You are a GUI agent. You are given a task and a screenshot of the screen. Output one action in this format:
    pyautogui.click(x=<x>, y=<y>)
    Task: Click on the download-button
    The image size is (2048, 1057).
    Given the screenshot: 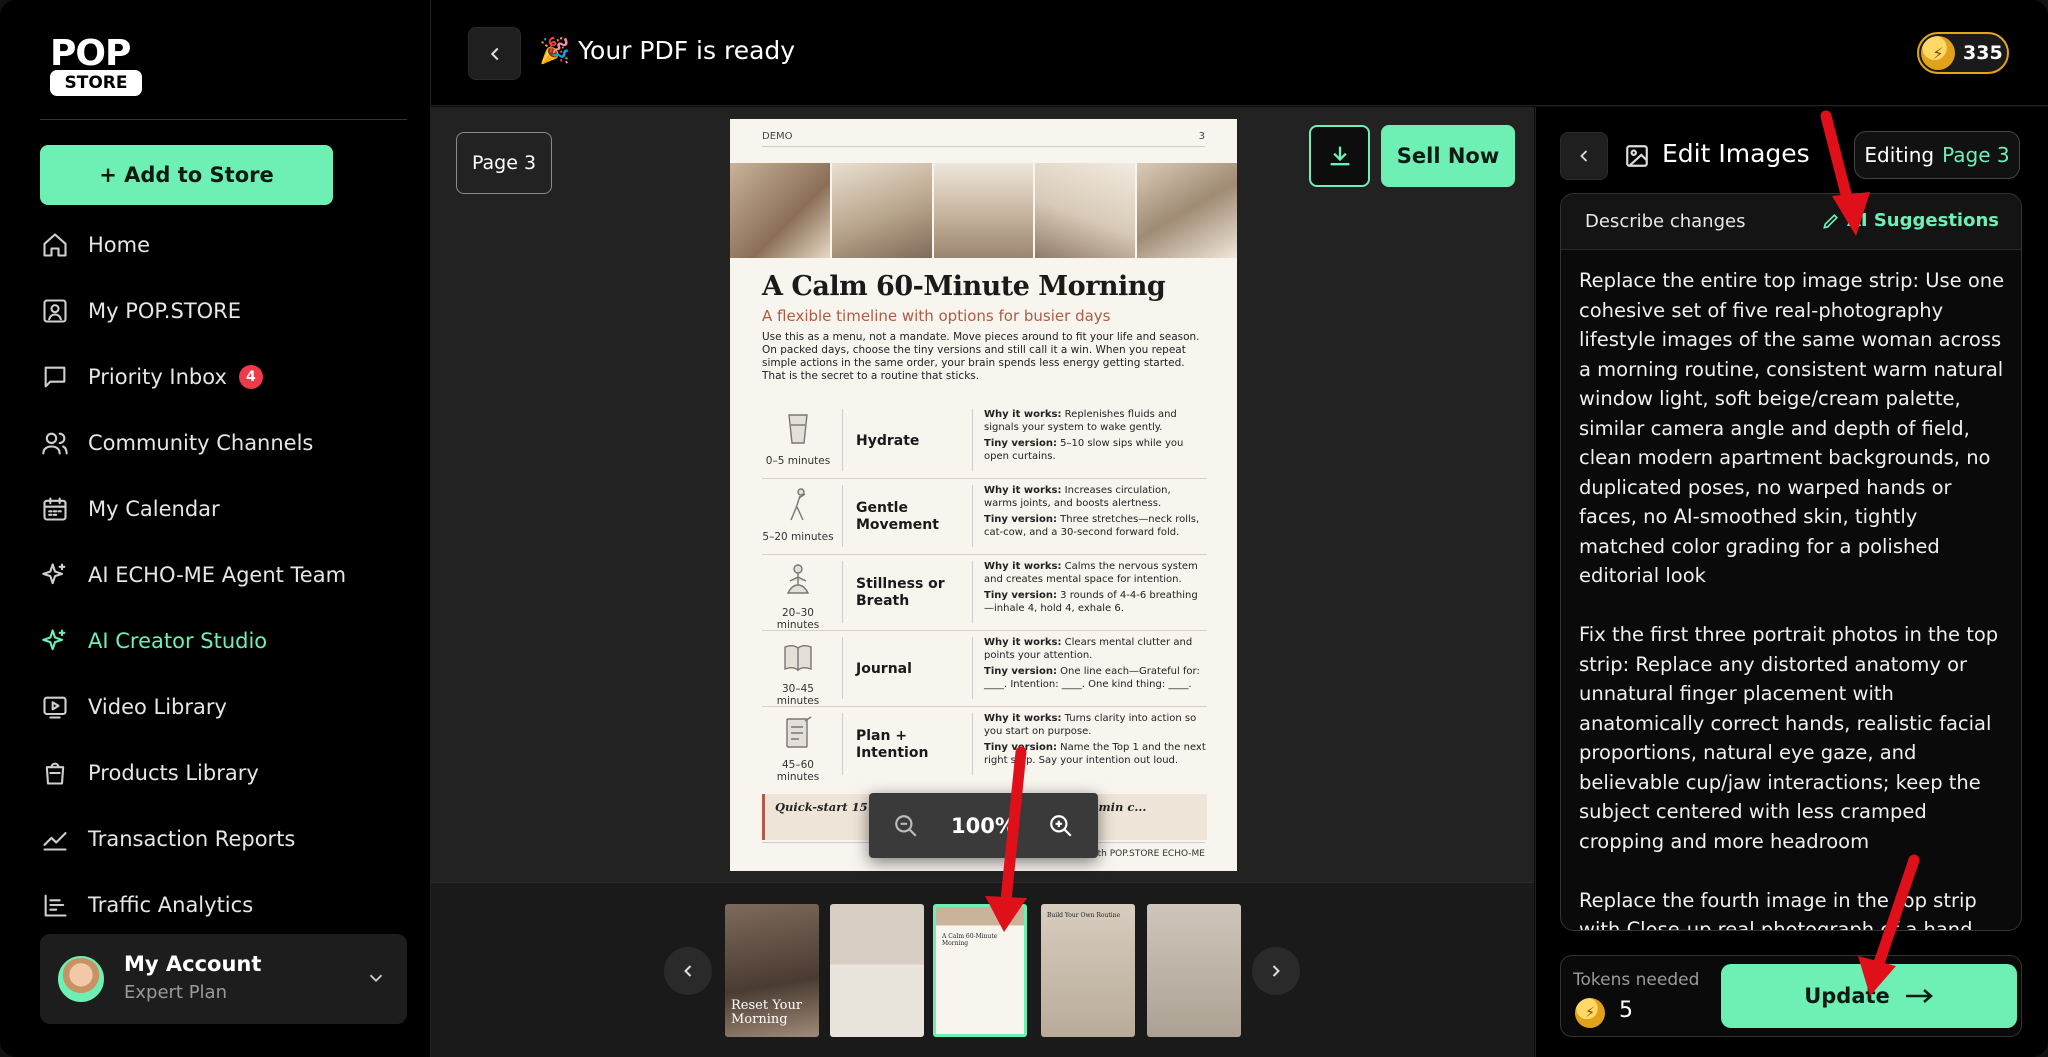 What is the action you would take?
    pyautogui.click(x=1339, y=156)
    